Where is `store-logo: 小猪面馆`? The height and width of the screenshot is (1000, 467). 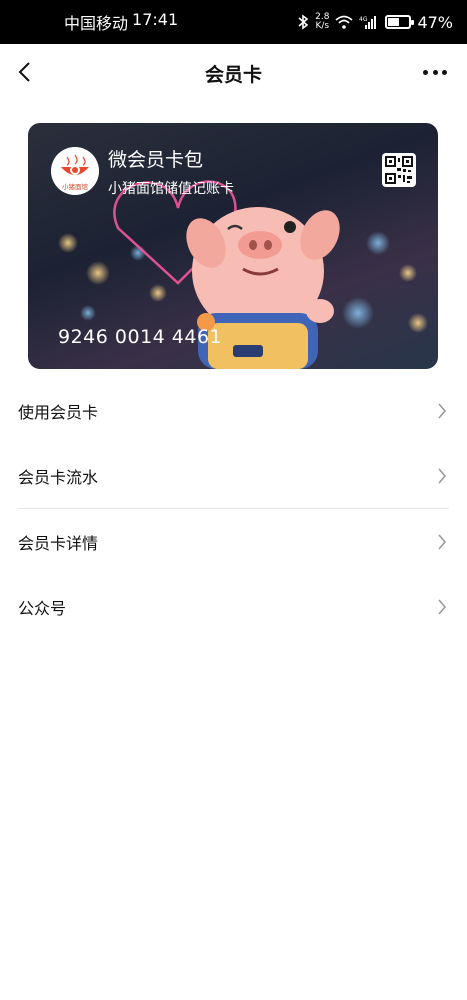
store-logo: 小猪面馆 is located at coordinates (75, 171).